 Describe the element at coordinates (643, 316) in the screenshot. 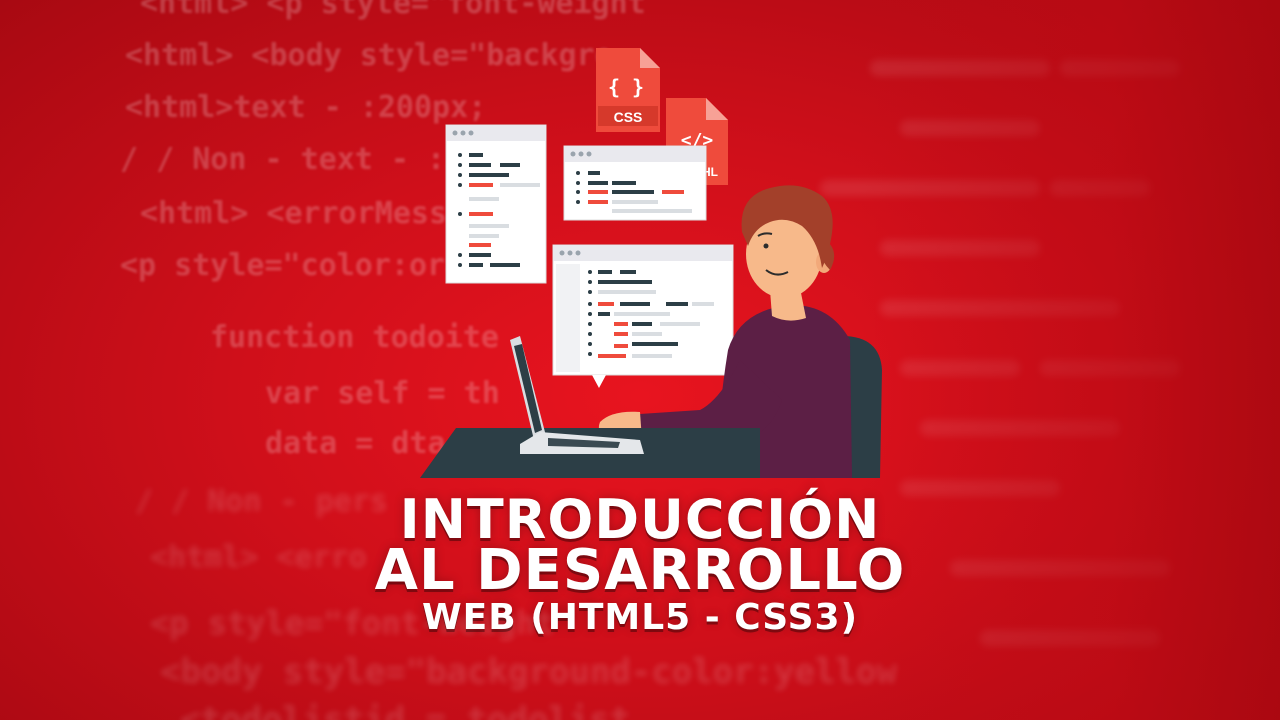

I see `code-window-front` at that location.